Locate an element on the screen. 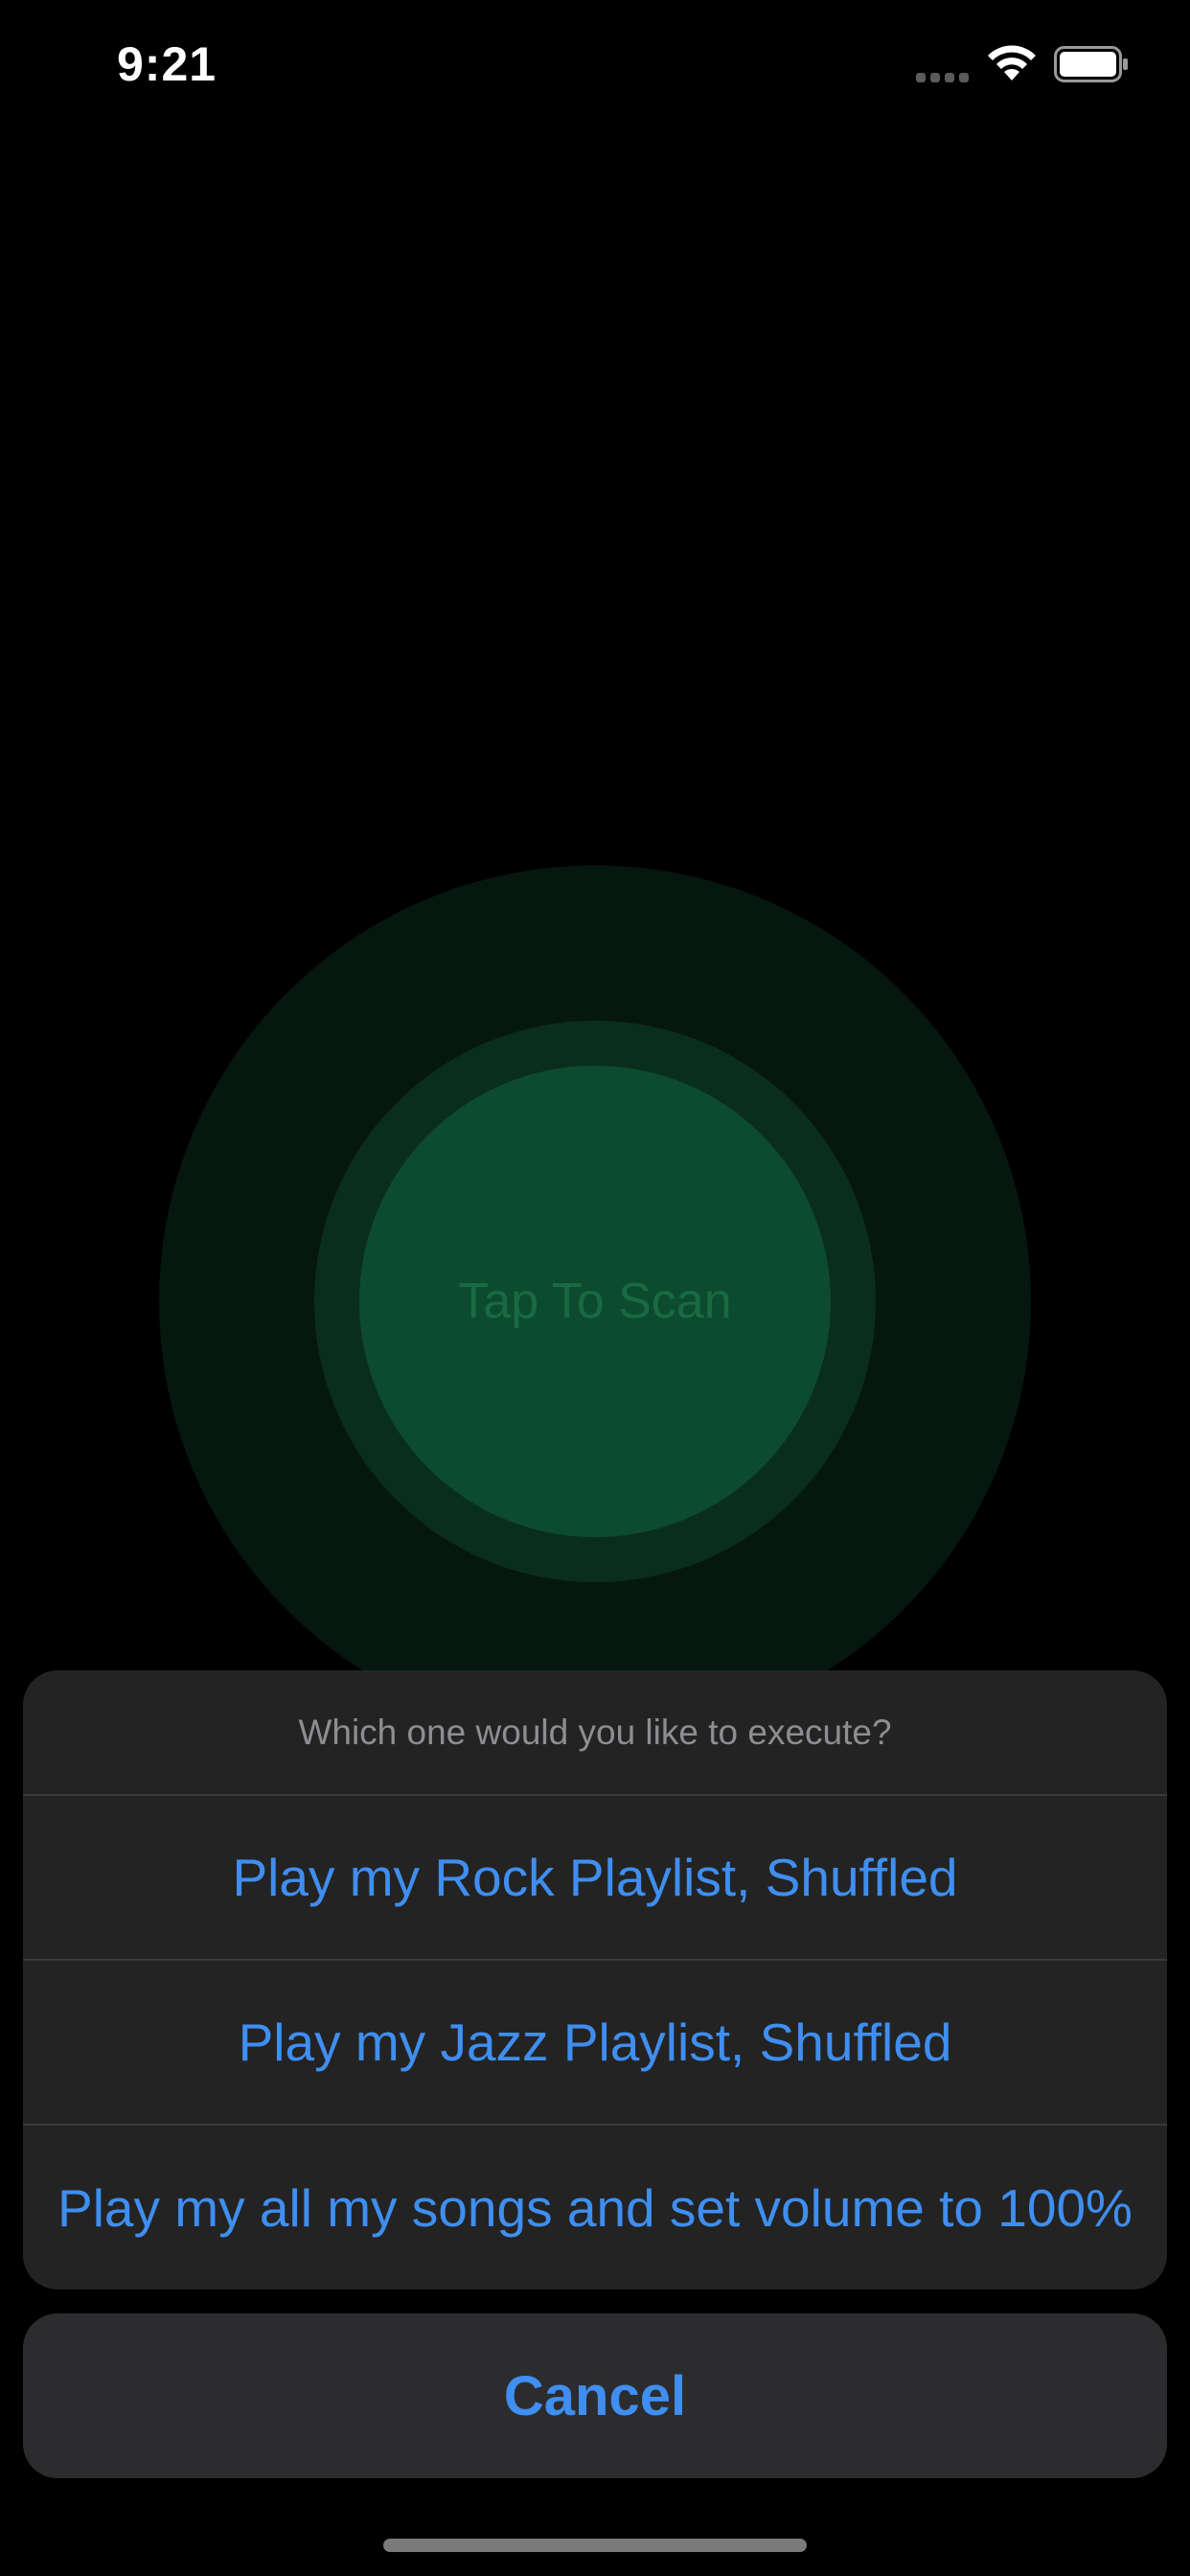 This screenshot has width=1190, height=2576. option-jazz-playlist: Play my Jazz Playlist, Shuffled is located at coordinates (595, 2043).